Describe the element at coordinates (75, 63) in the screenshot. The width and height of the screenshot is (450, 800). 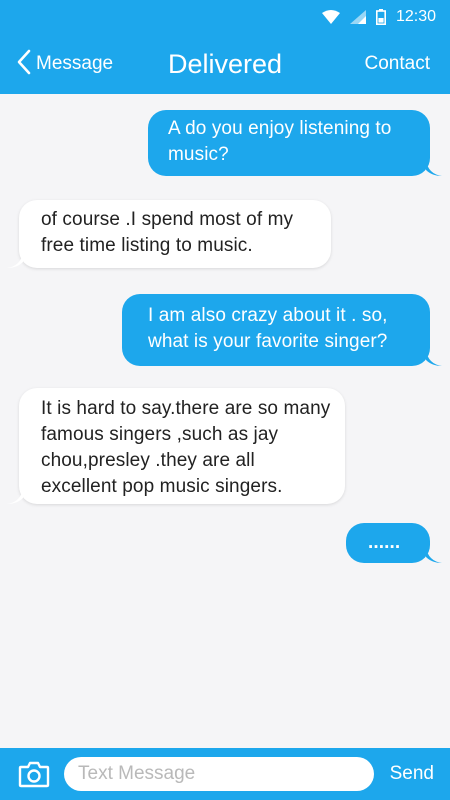
I see `back-label: Message` at that location.